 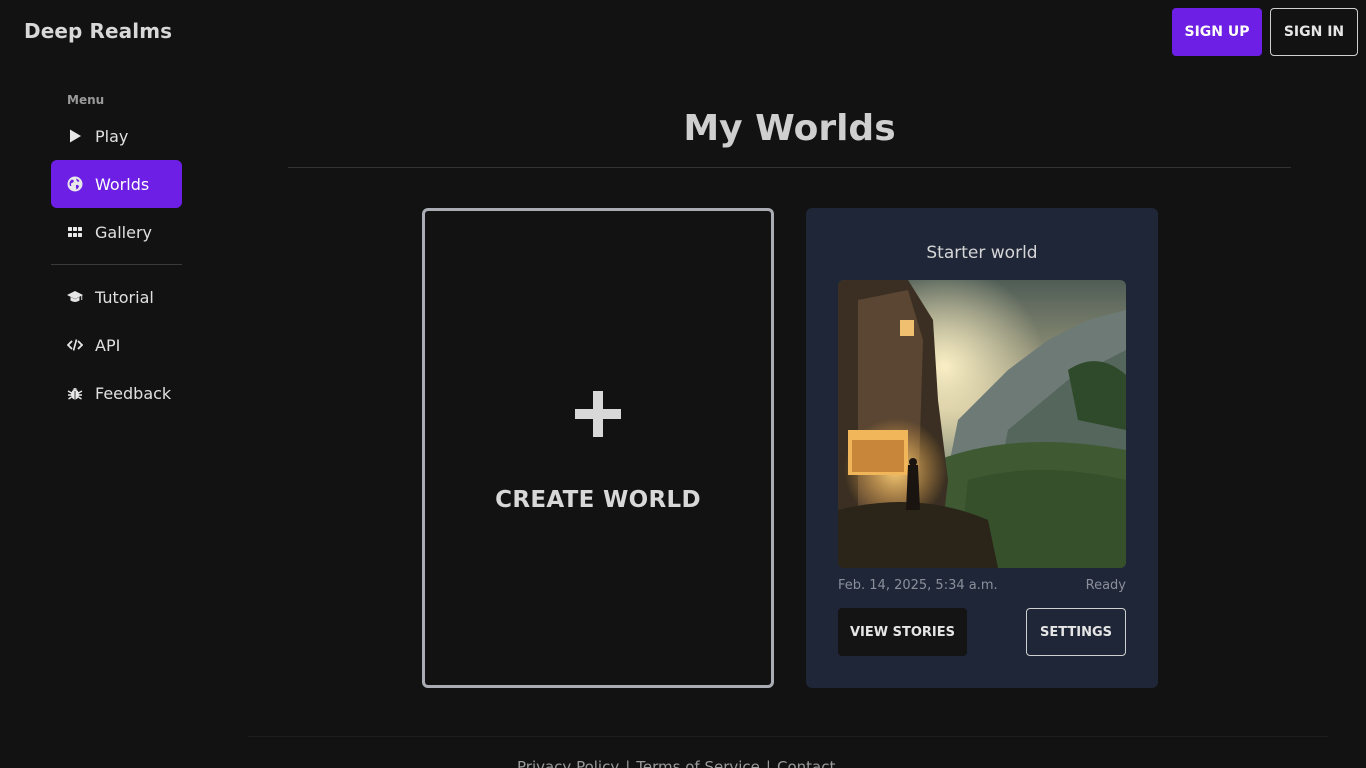 I want to click on footer-link-contact: Contact, so click(x=806, y=763).